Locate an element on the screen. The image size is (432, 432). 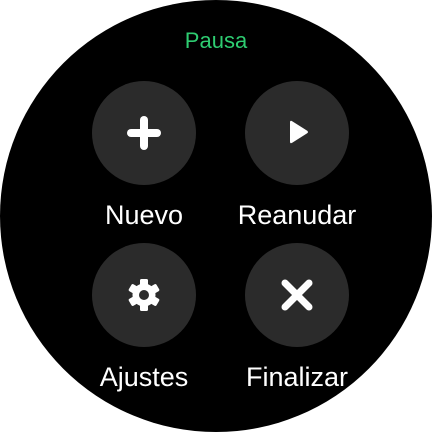
settings-label: Ajustes is located at coordinates (144, 377).